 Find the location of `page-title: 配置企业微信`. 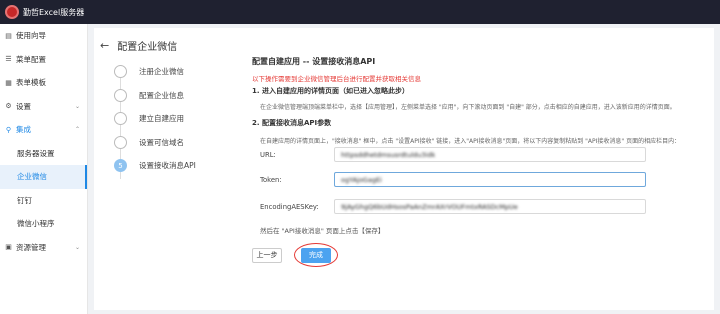

page-title: 配置企业微信 is located at coordinates (147, 47).